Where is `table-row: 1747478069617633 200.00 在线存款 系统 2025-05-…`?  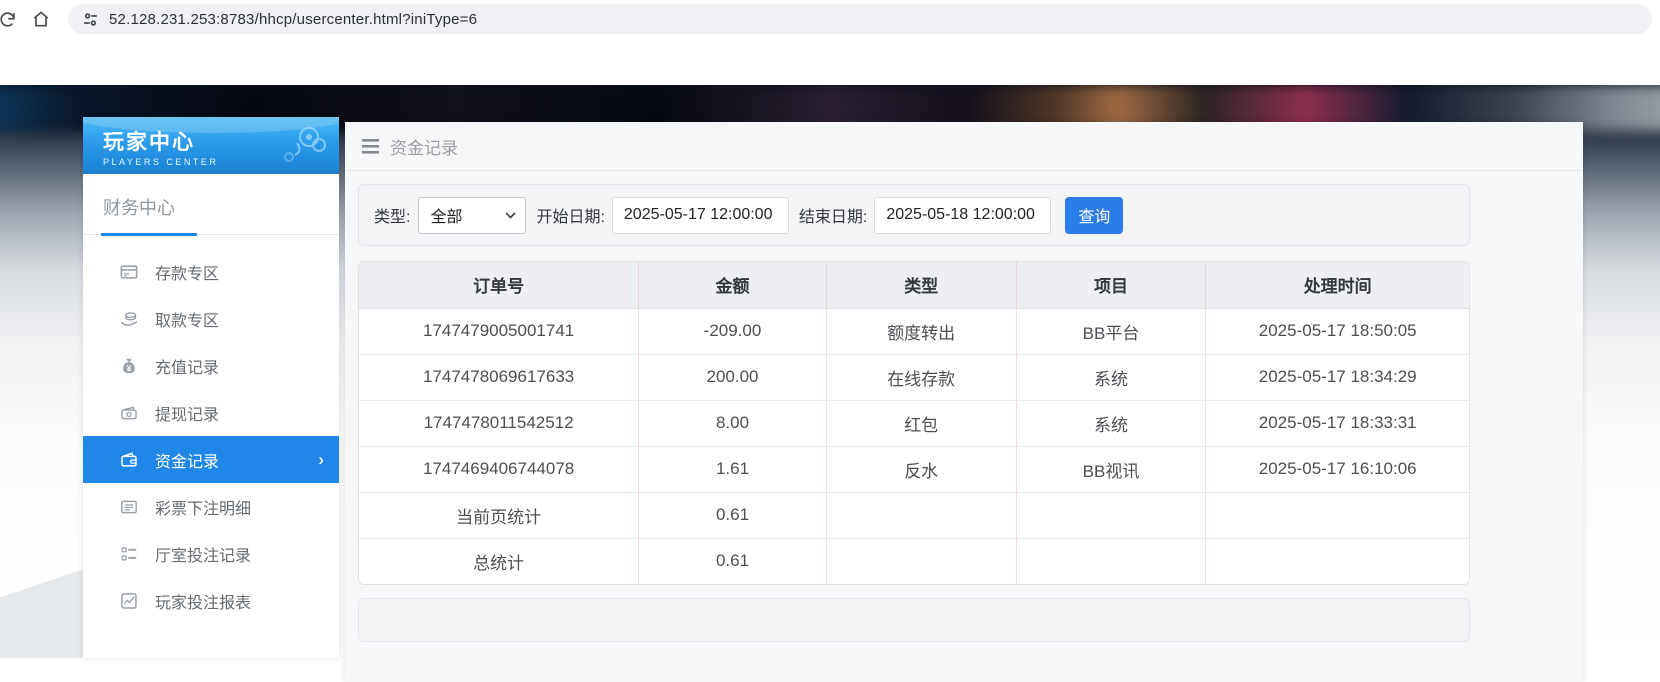 table-row: 1747478069617633 200.00 在线存款 系统 2025-05-… is located at coordinates (914, 377).